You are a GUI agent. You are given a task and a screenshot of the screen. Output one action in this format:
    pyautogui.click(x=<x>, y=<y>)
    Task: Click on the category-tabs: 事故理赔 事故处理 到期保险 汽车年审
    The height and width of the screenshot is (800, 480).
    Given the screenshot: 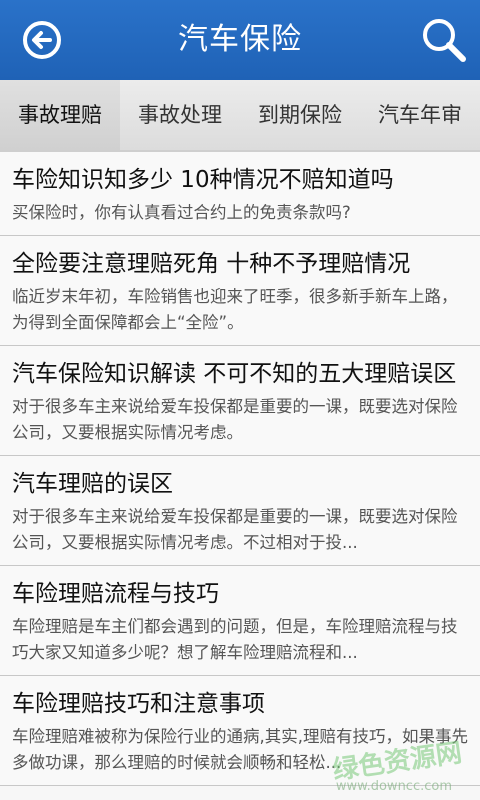 What is the action you would take?
    pyautogui.click(x=240, y=116)
    